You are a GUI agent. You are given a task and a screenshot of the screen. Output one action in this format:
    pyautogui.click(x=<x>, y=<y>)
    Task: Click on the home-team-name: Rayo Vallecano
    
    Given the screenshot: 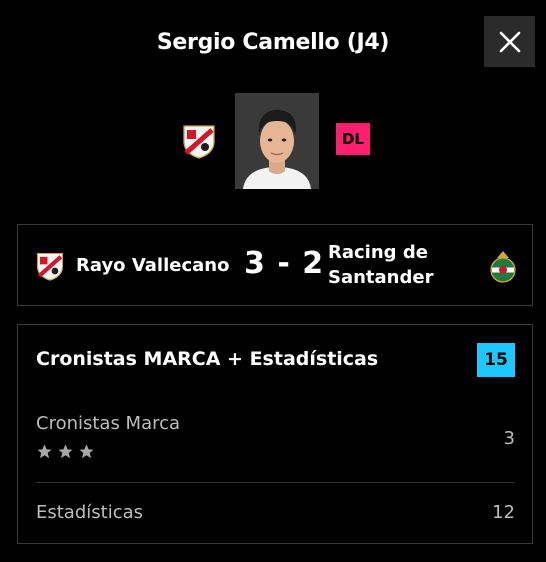 What is the action you would take?
    pyautogui.click(x=153, y=265)
    